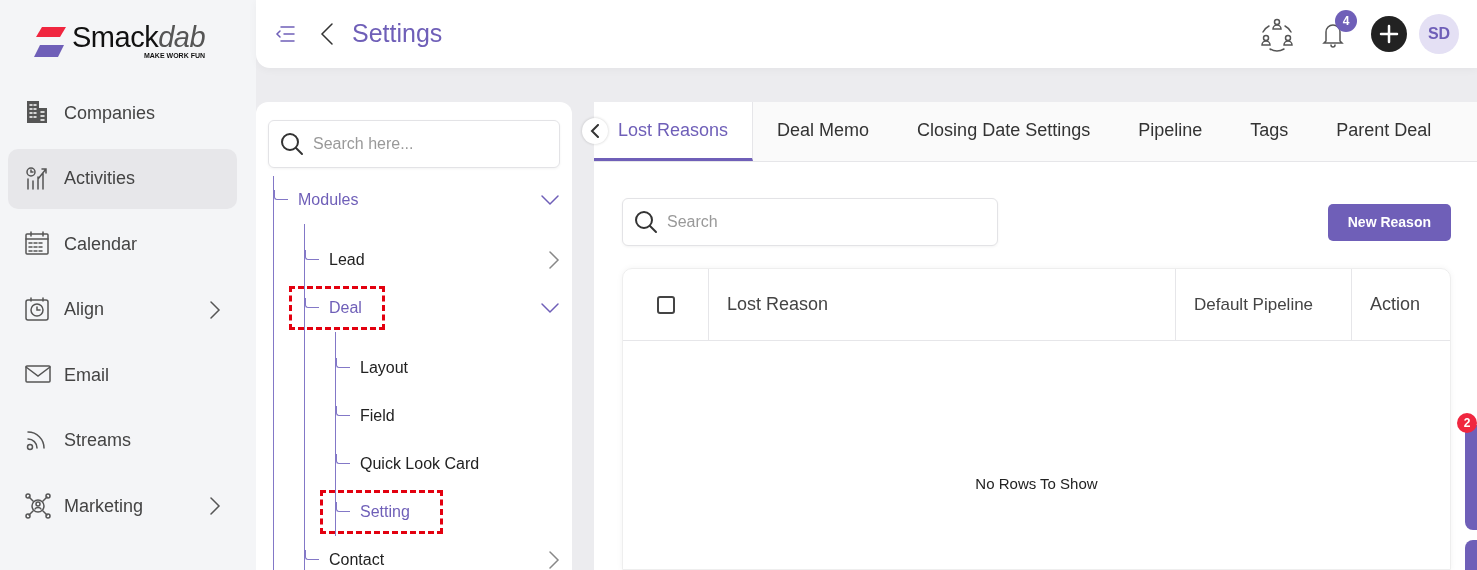  I want to click on scroll-left-button, so click(595, 131).